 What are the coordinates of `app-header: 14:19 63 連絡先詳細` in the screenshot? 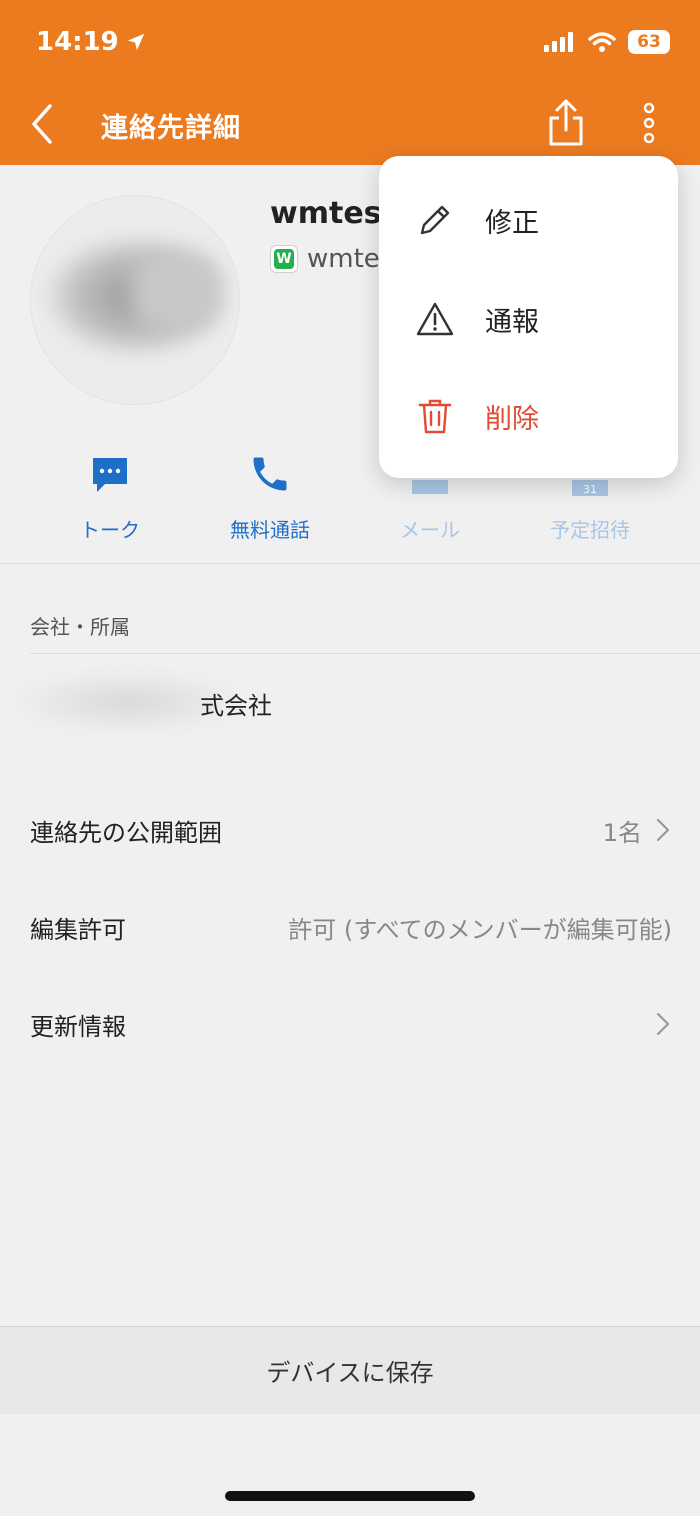 It's located at (350, 82).